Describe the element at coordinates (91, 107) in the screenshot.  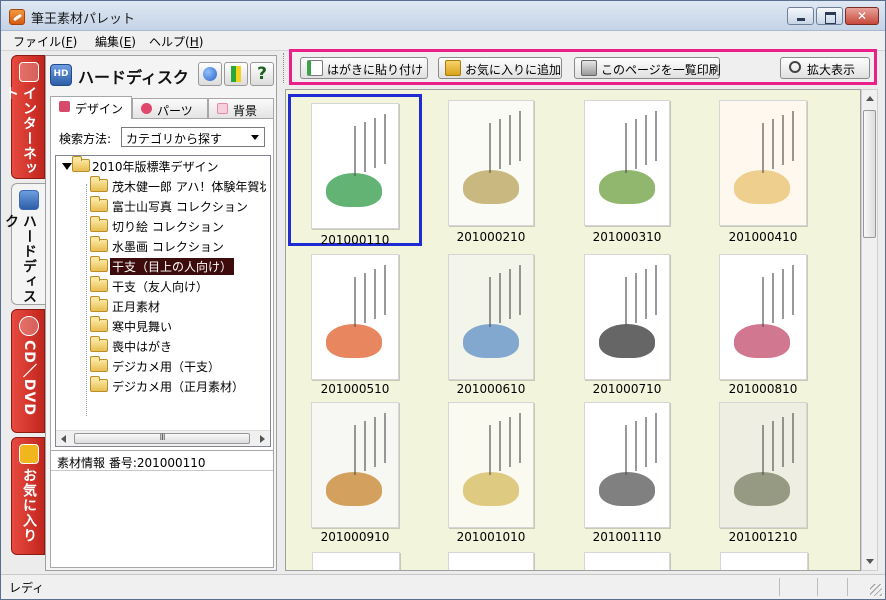
I see `tab-design: デザイン` at that location.